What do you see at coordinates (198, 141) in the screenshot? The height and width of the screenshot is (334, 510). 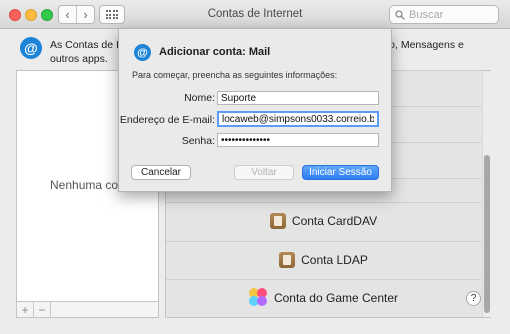 I see `password-label: Senha:` at bounding box center [198, 141].